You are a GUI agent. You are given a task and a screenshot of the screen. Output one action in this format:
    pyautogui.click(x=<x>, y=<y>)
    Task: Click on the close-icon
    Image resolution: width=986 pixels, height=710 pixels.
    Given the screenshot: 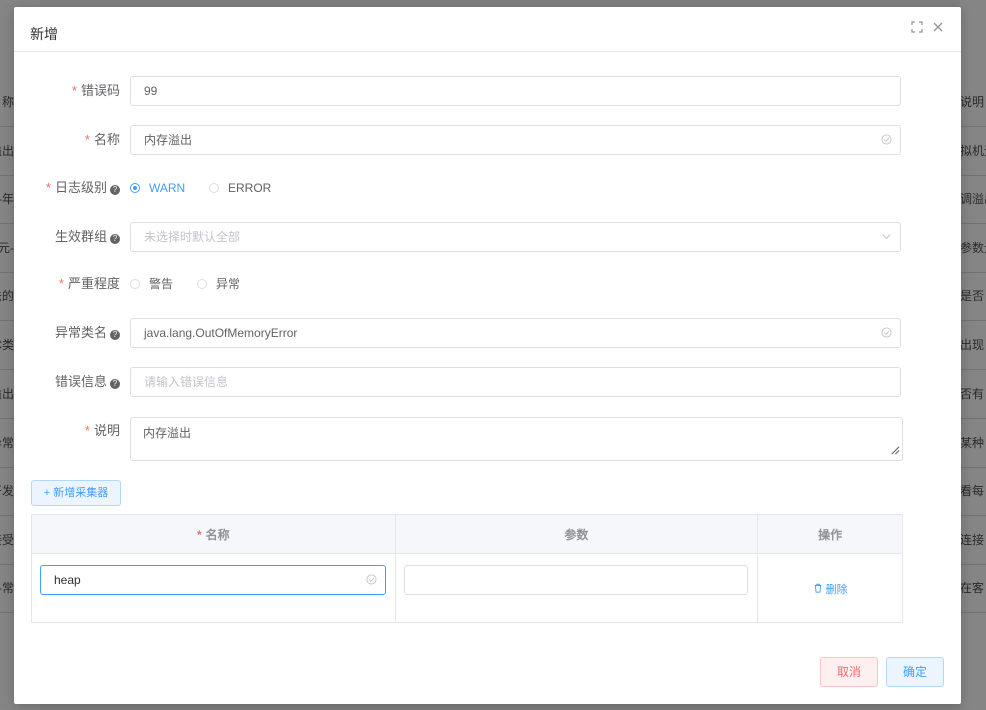 What is the action you would take?
    pyautogui.click(x=939, y=28)
    